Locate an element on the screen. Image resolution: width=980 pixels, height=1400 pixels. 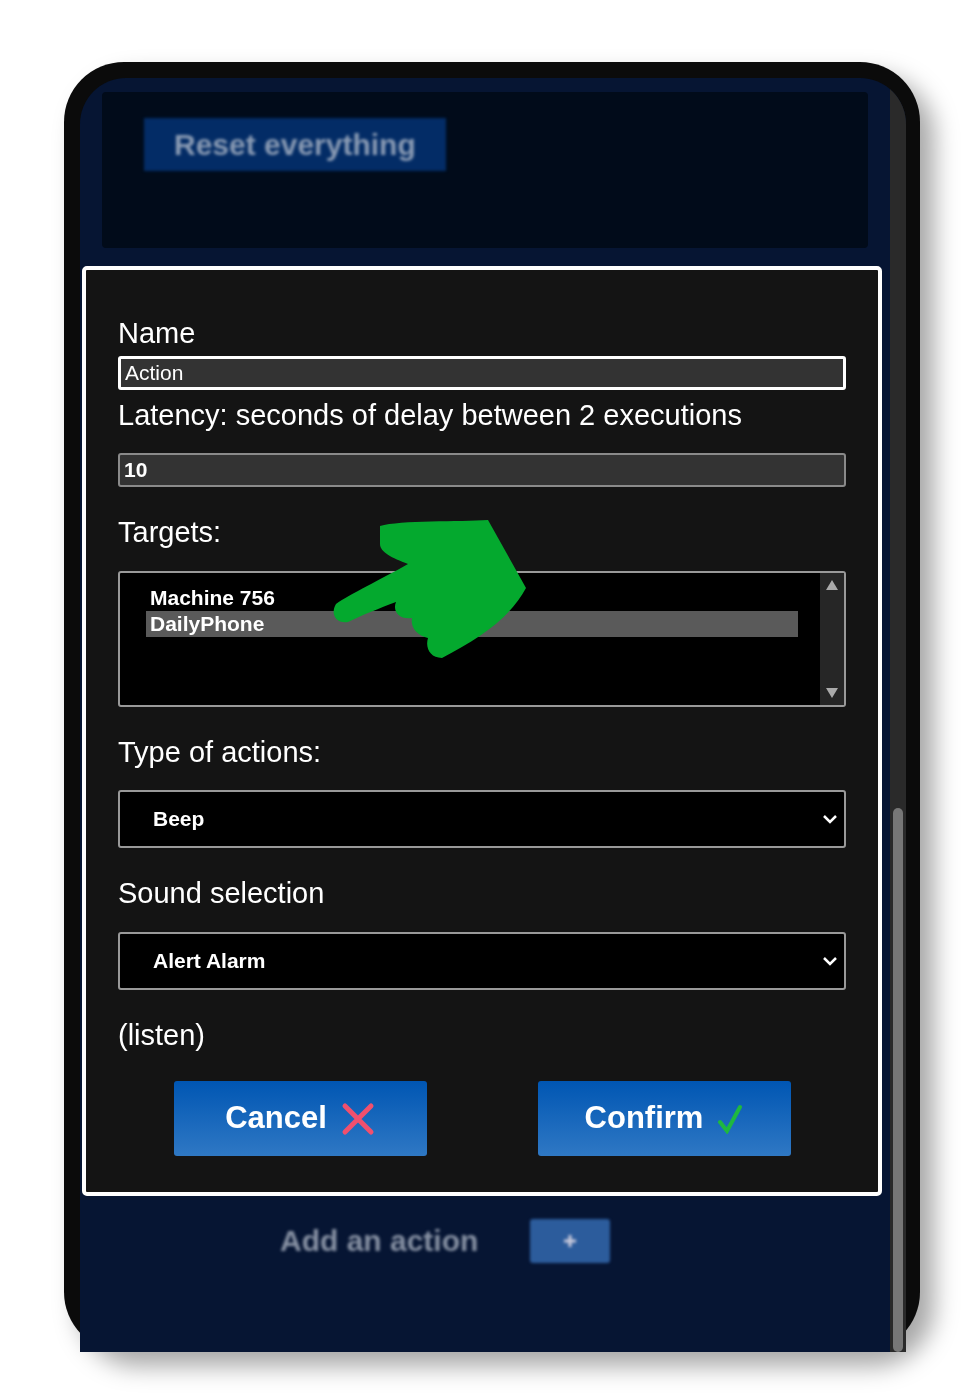
add-button is located at coordinates (570, 1240).